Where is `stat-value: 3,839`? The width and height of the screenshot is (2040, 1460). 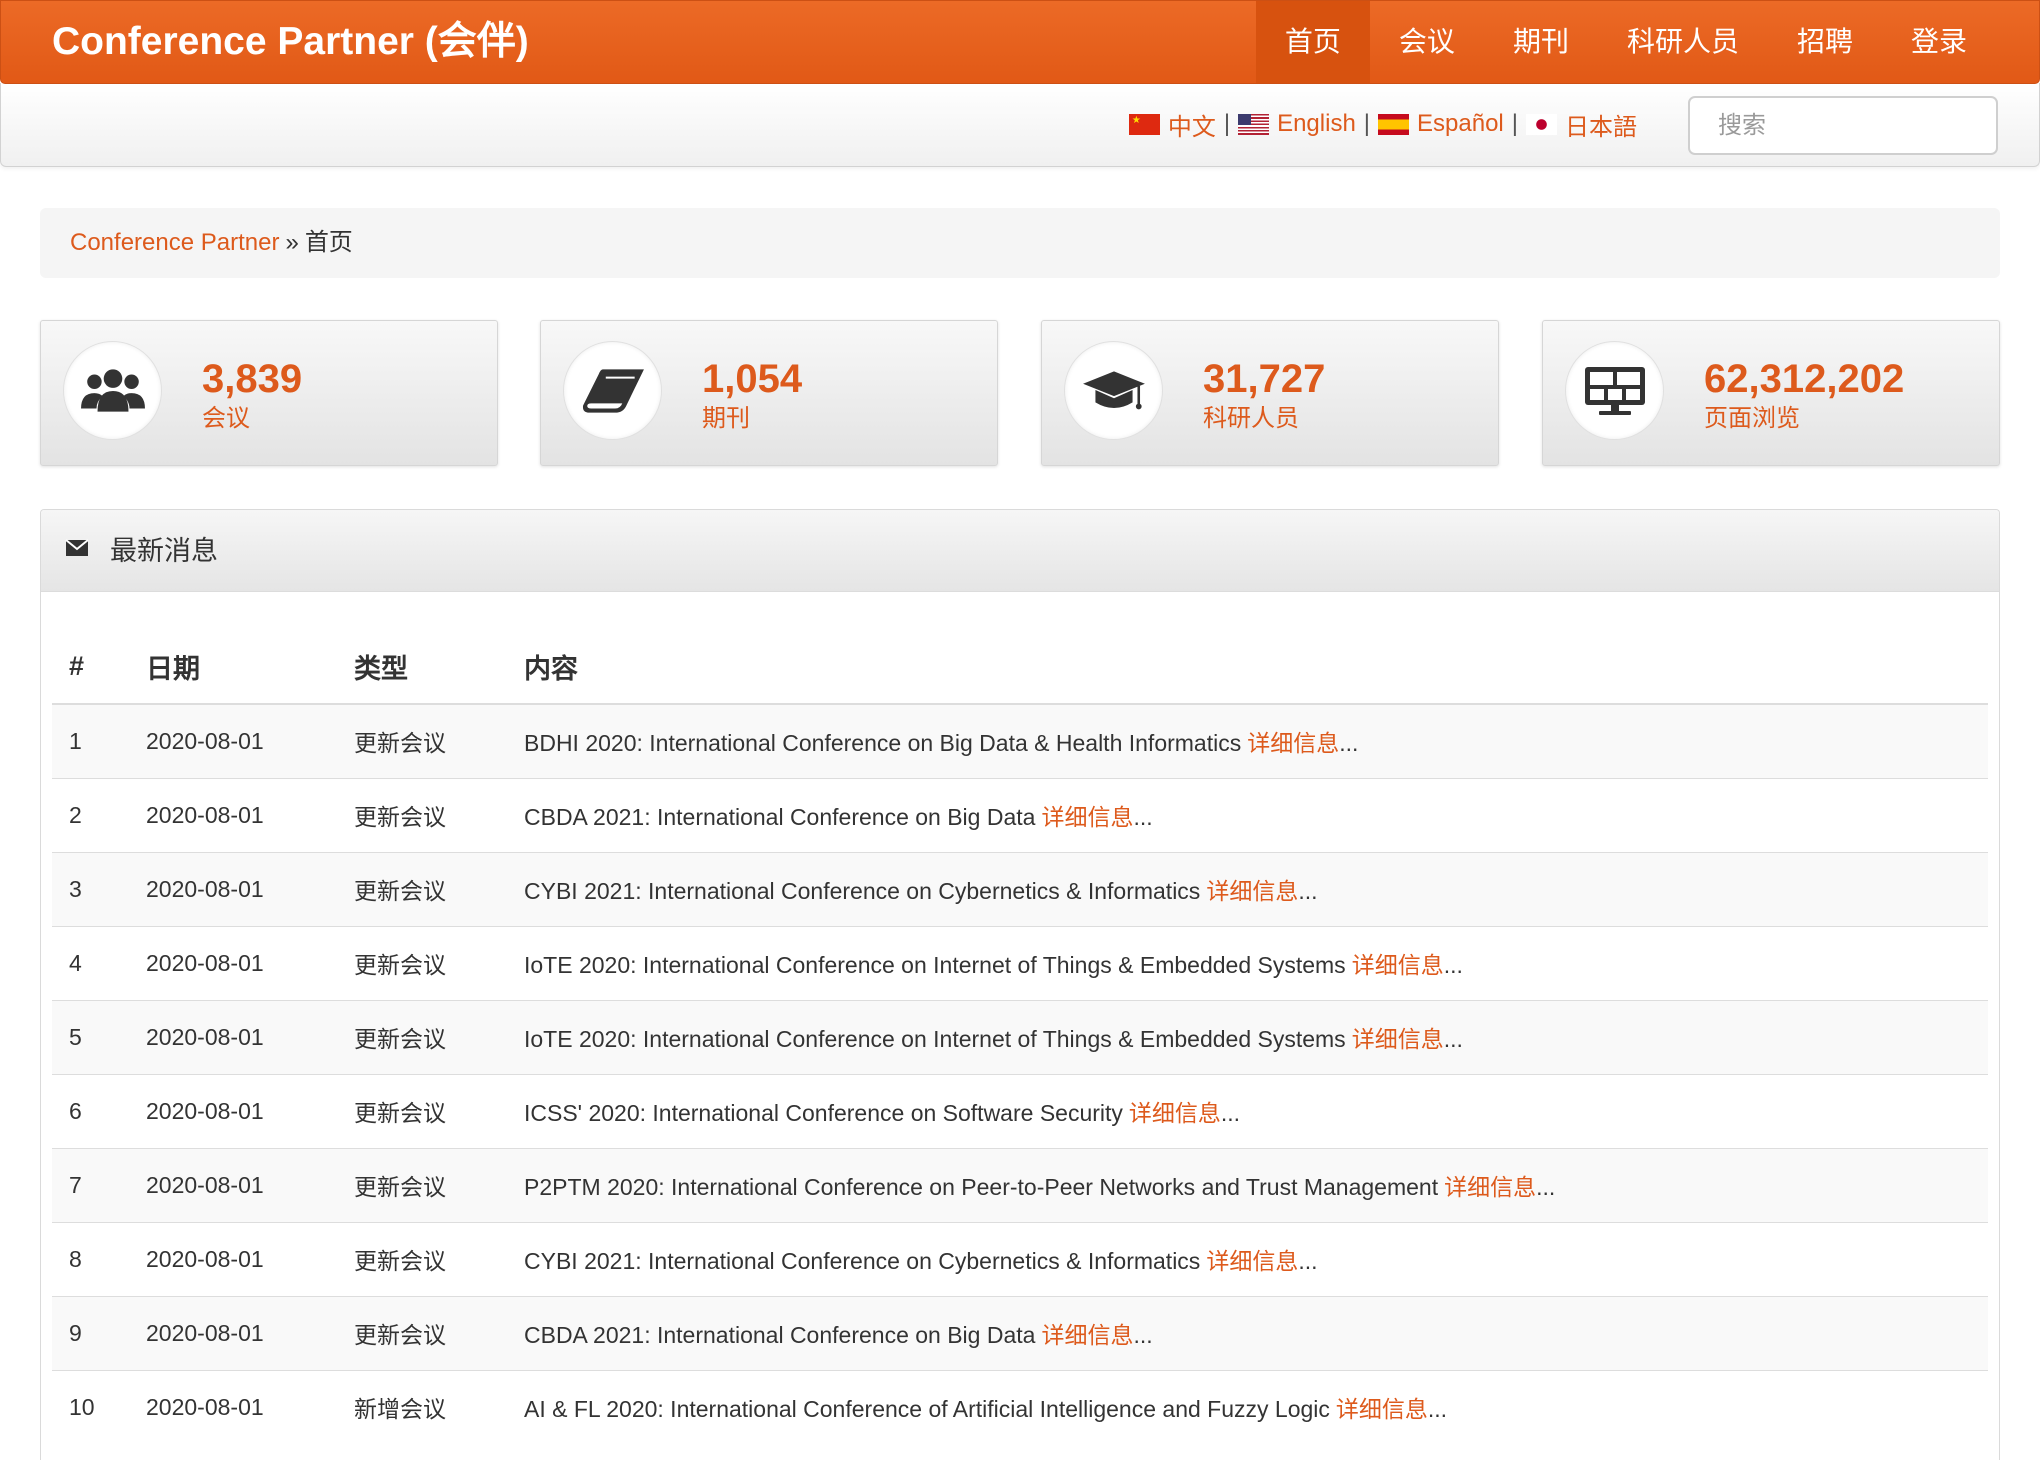 stat-value: 3,839 is located at coordinates (252, 379).